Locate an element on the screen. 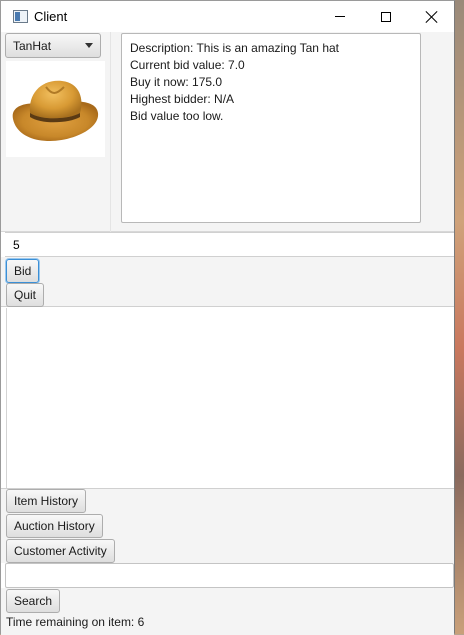  minimize-button is located at coordinates (340, 16).